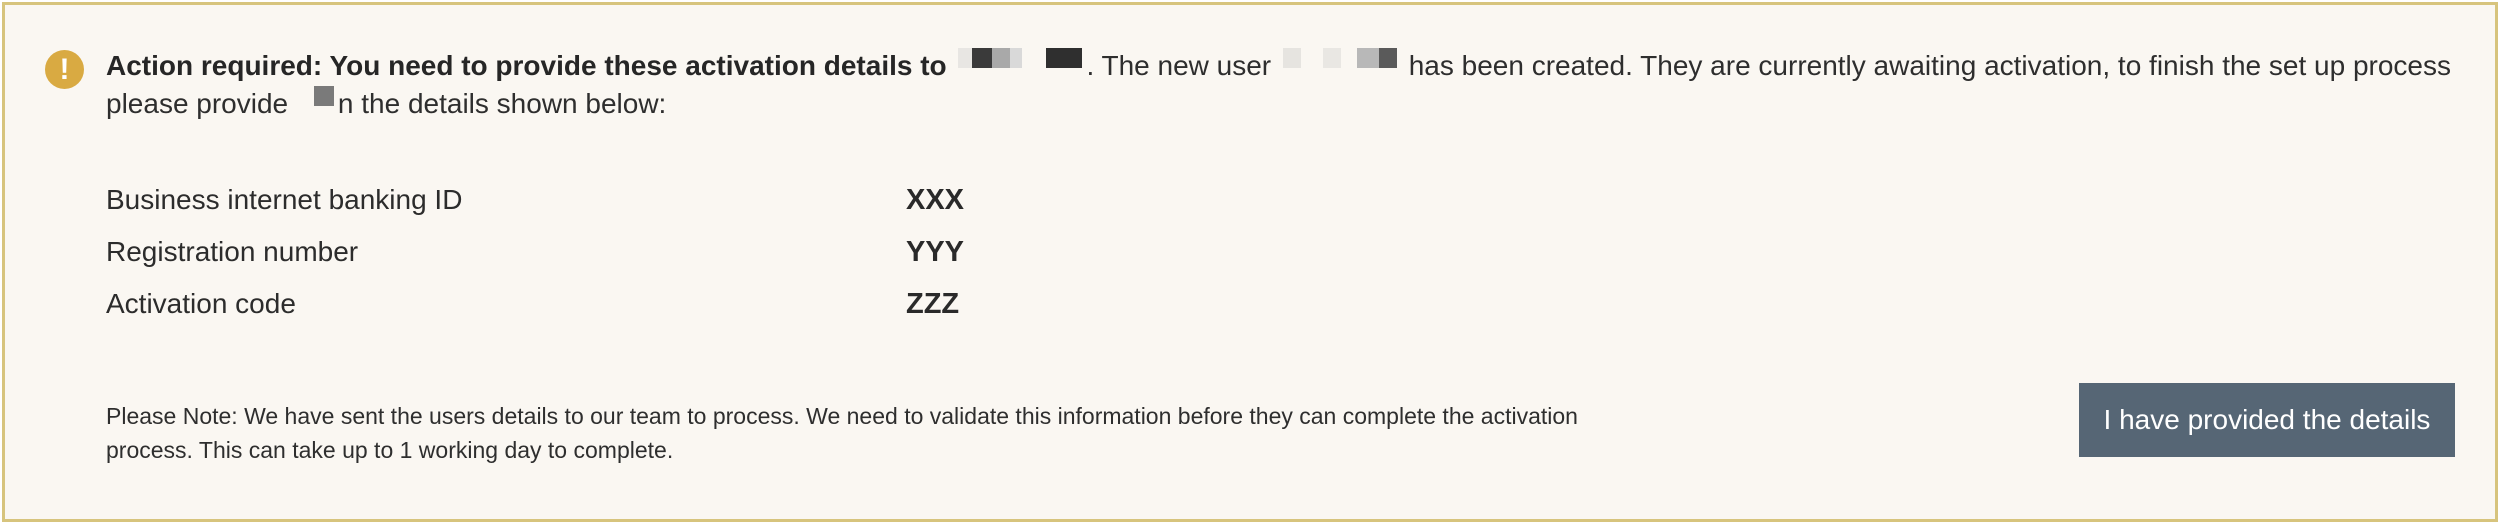 The height and width of the screenshot is (528, 2504). What do you see at coordinates (933, 304) in the screenshot?
I see `detail-value: ZZZ` at bounding box center [933, 304].